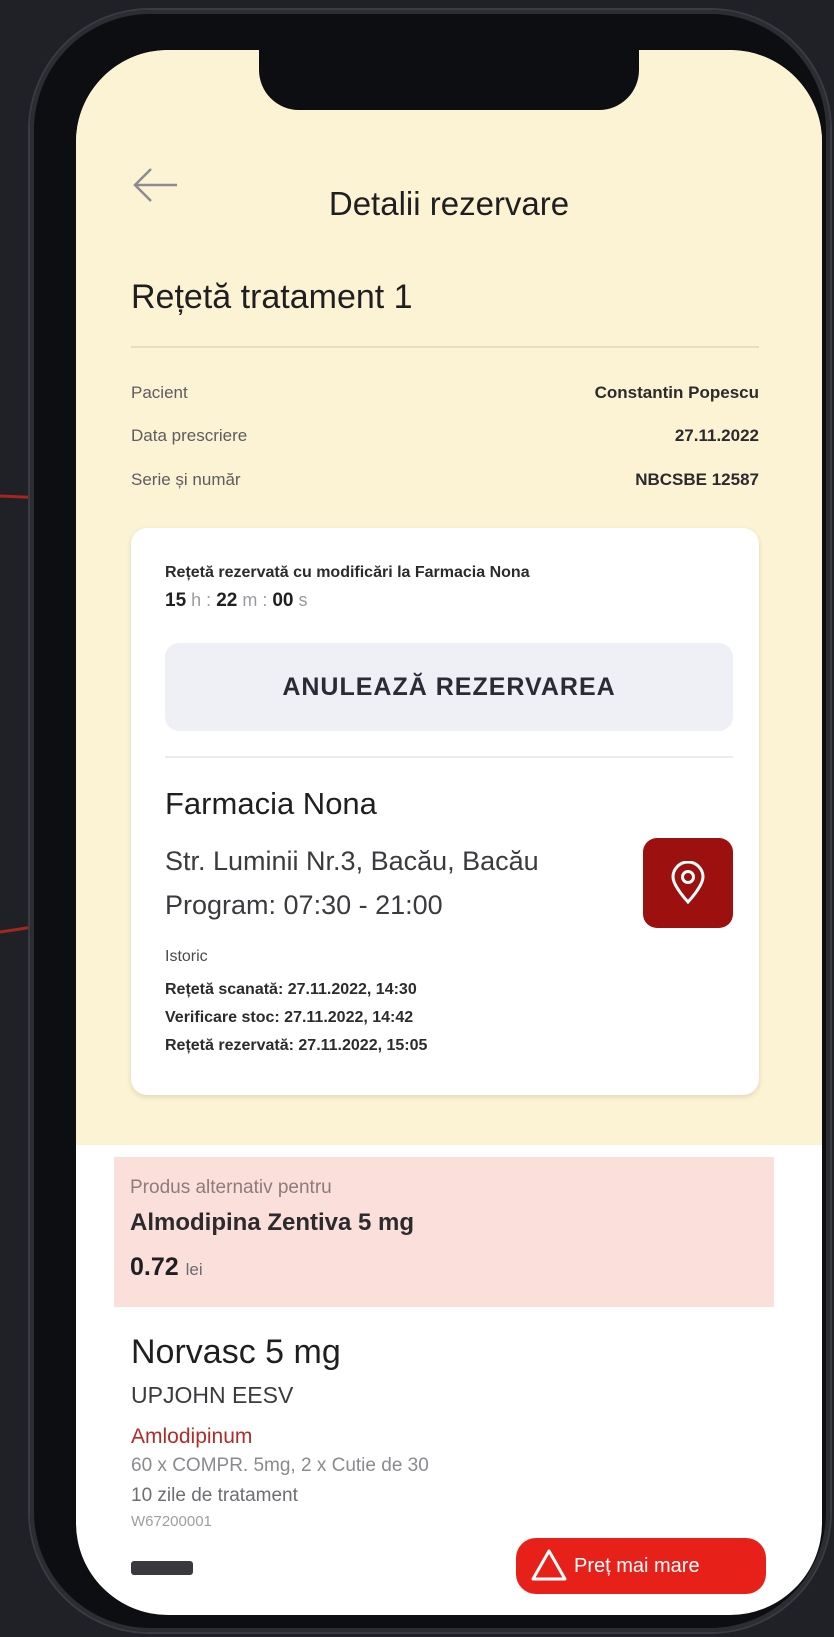 The width and height of the screenshot is (834, 1637). What do you see at coordinates (236, 1352) in the screenshot?
I see `product-name: Norvasc 5 mg` at bounding box center [236, 1352].